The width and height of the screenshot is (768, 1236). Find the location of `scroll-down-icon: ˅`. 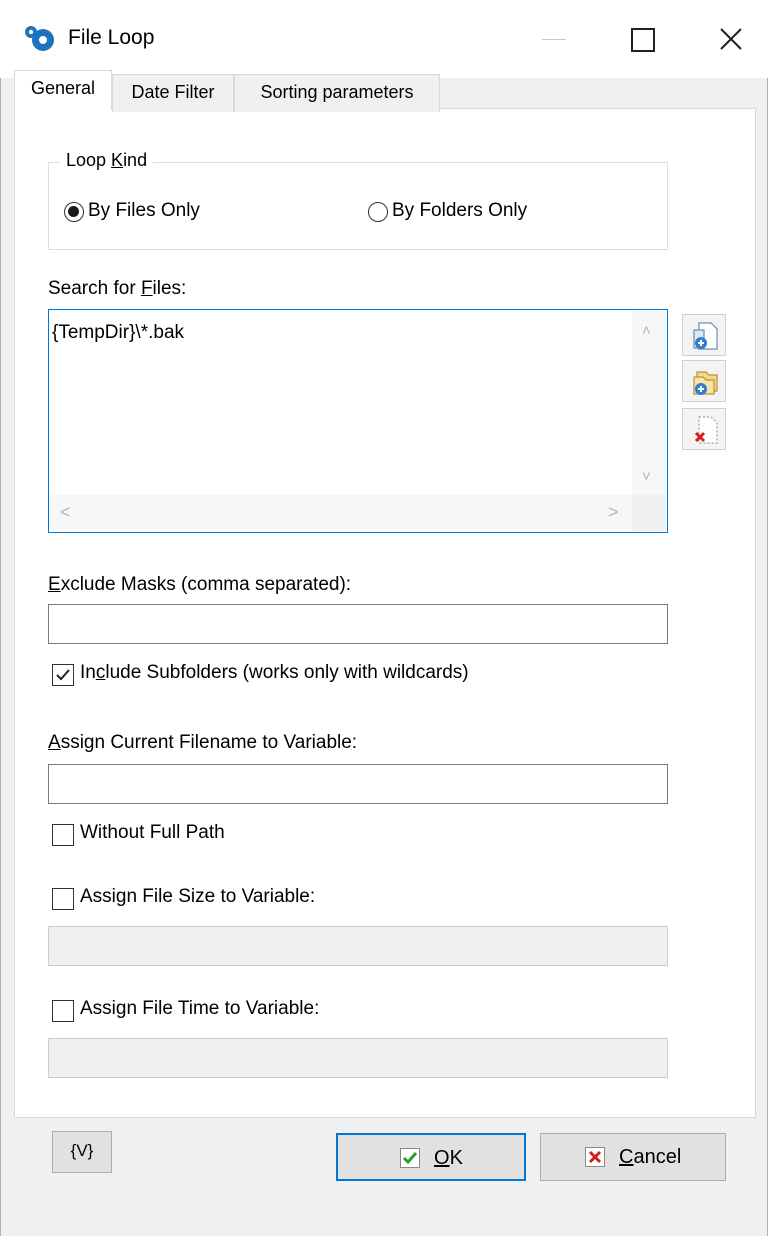

scroll-down-icon: ˅ is located at coordinates (646, 476).